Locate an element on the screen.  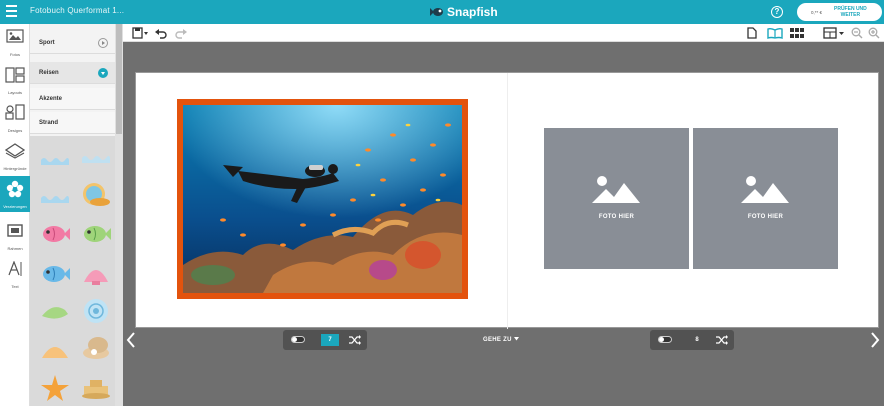
panel-scrollbar is located at coordinates (119, 215).